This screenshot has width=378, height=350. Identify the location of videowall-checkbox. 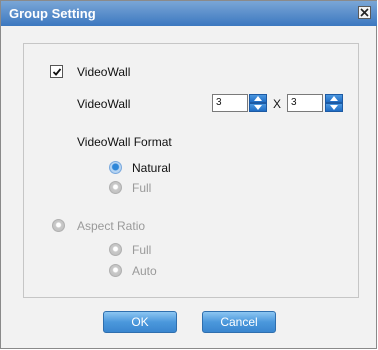
(56, 71).